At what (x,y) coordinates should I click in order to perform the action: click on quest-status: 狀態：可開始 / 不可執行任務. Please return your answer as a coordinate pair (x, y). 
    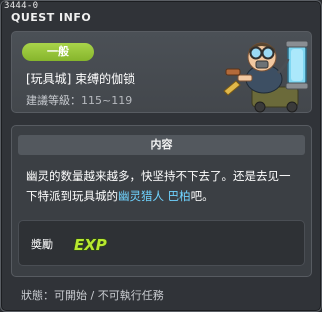
    Looking at the image, I should click on (92, 295).